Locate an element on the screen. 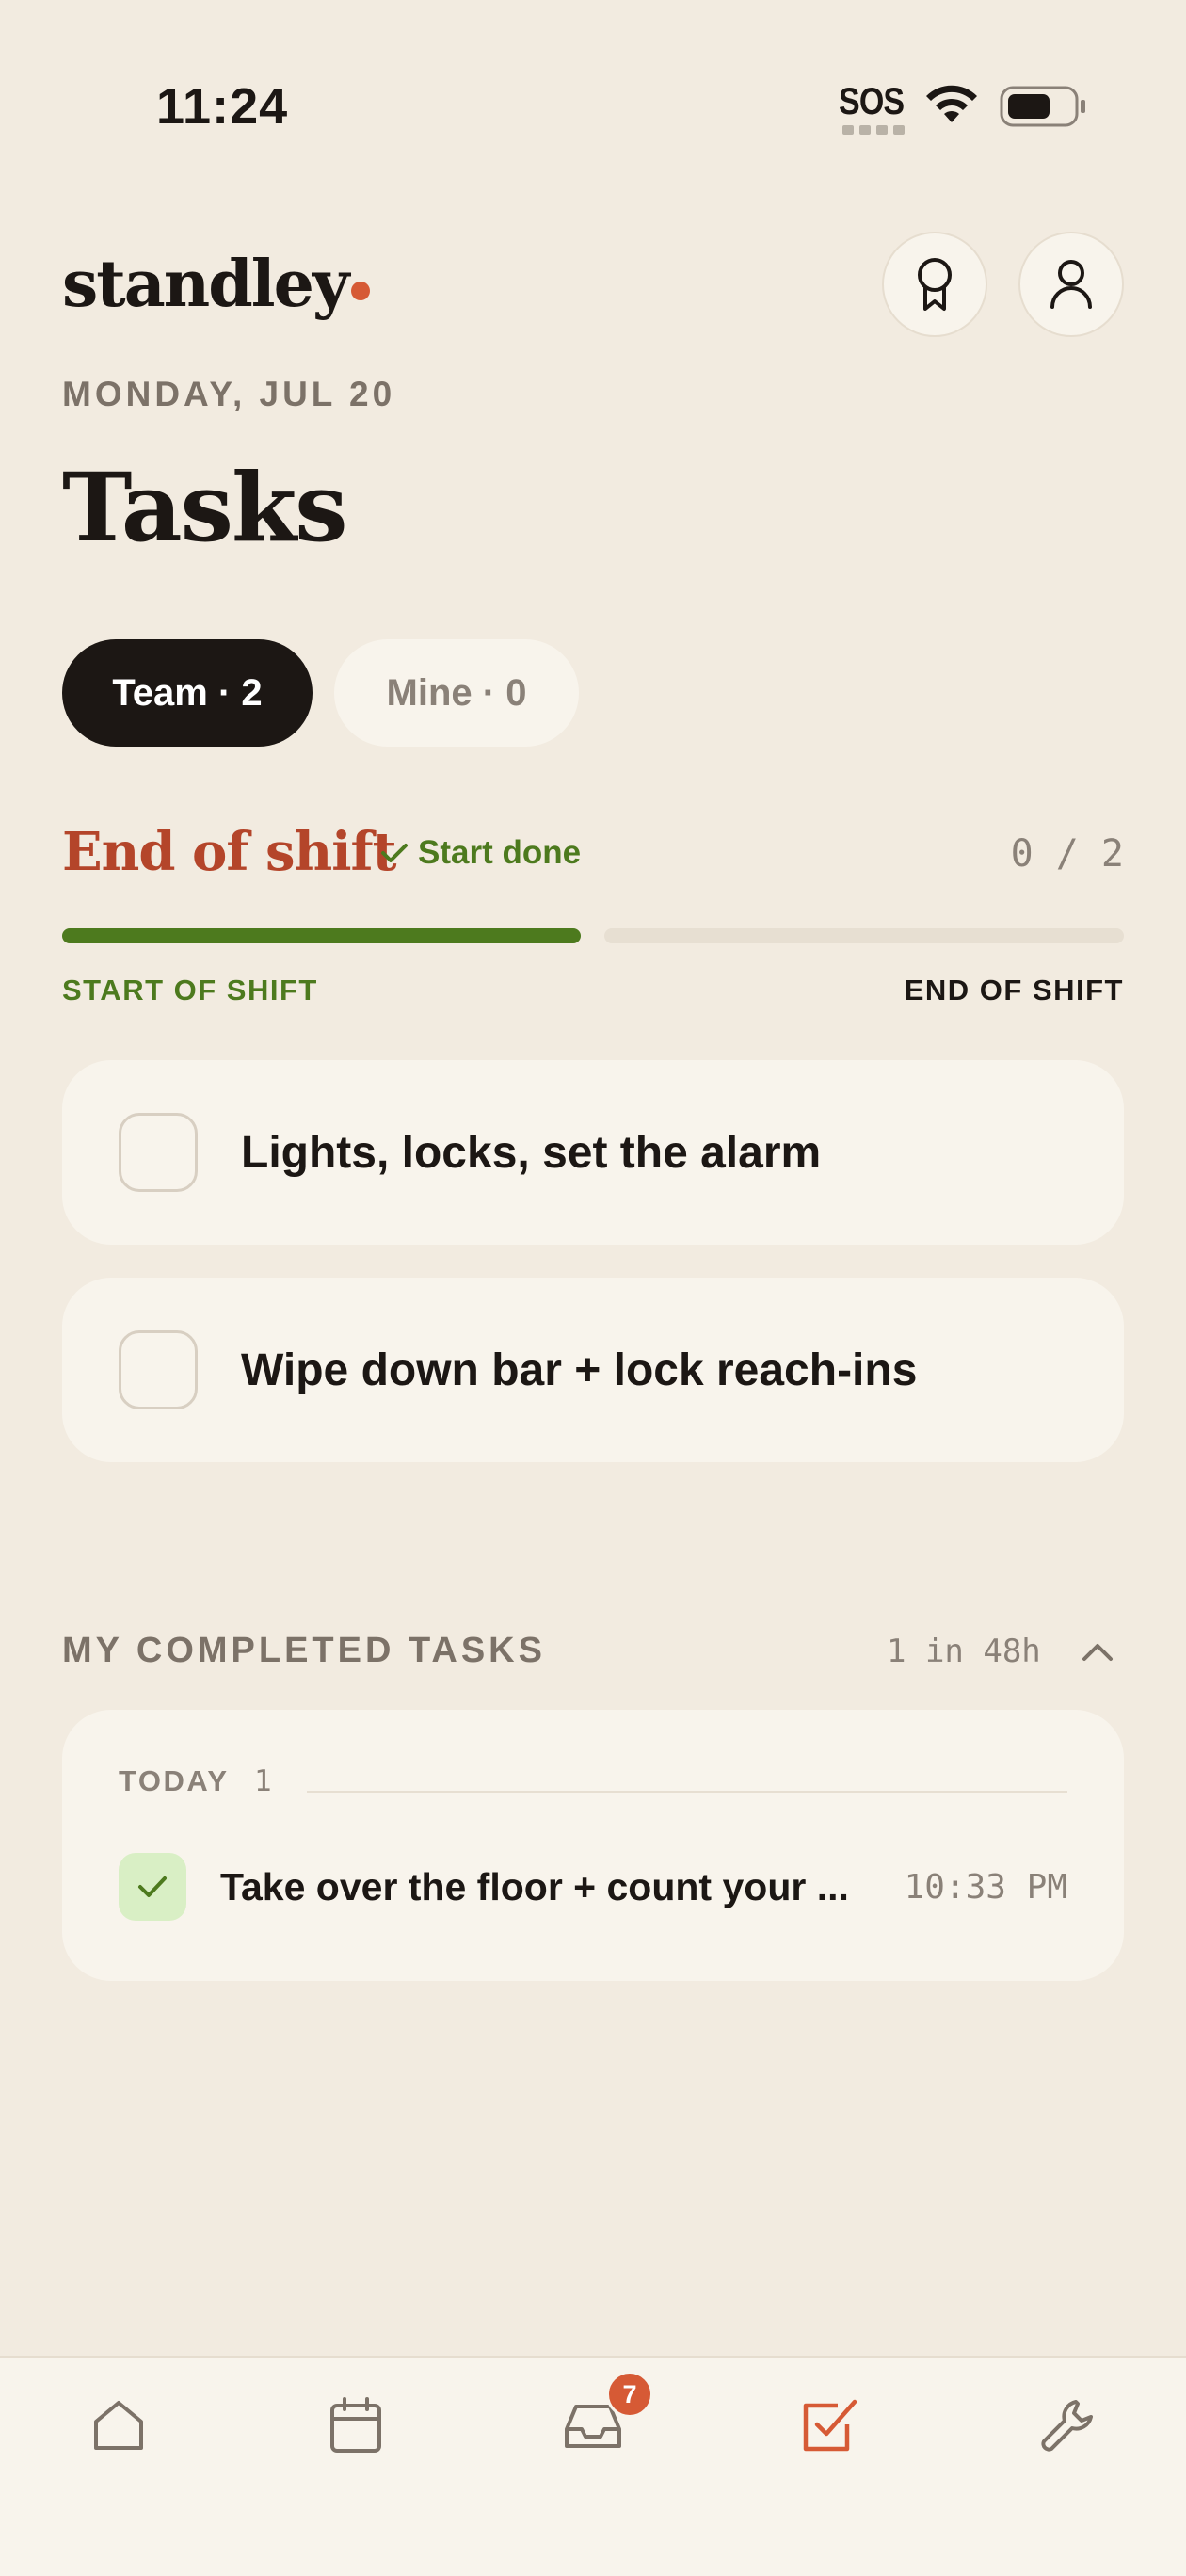  profile-button is located at coordinates (1071, 284).